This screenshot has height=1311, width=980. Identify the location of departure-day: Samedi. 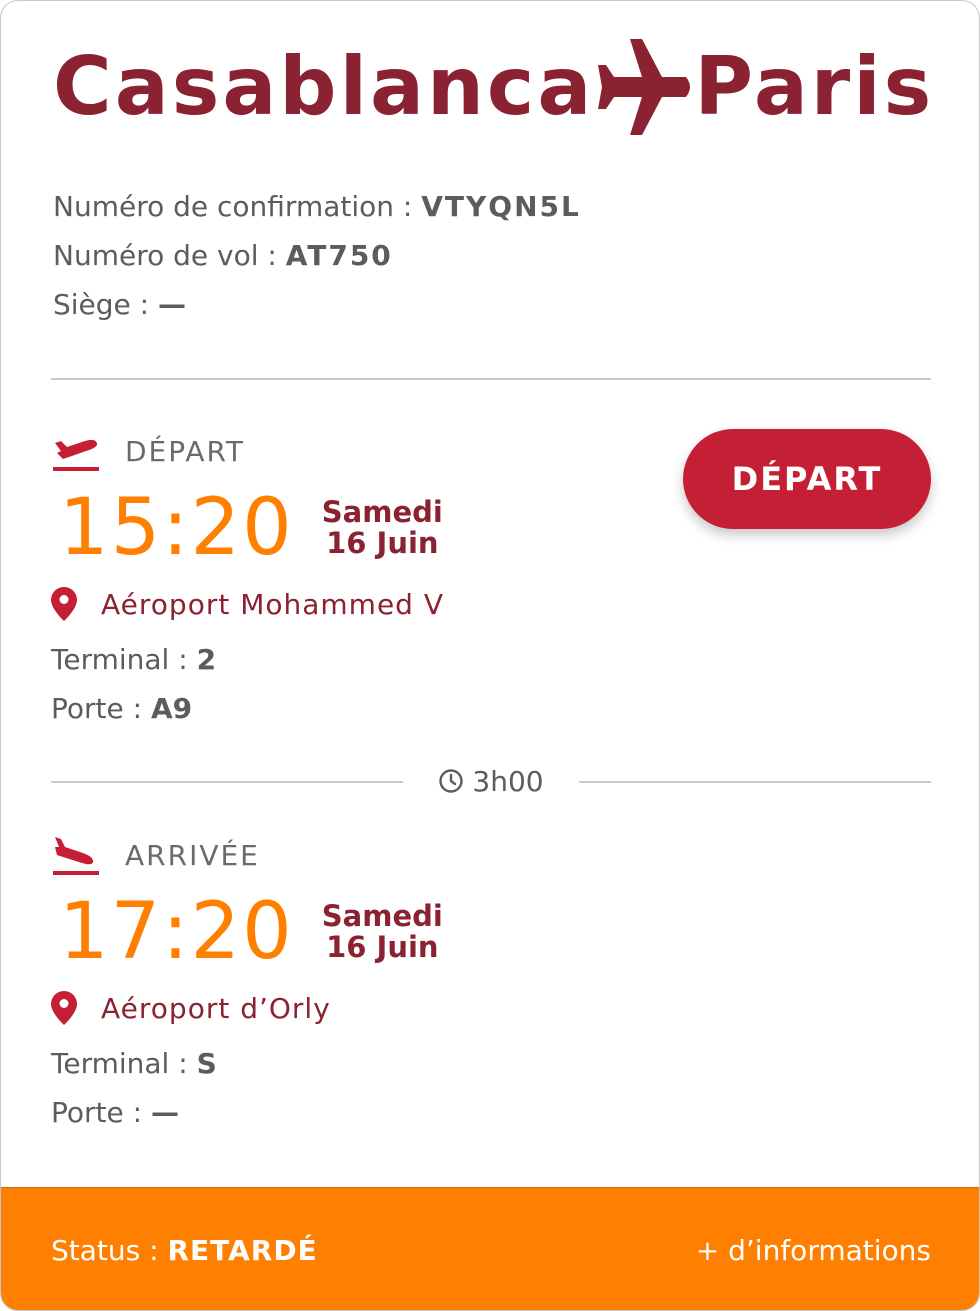
(382, 512).